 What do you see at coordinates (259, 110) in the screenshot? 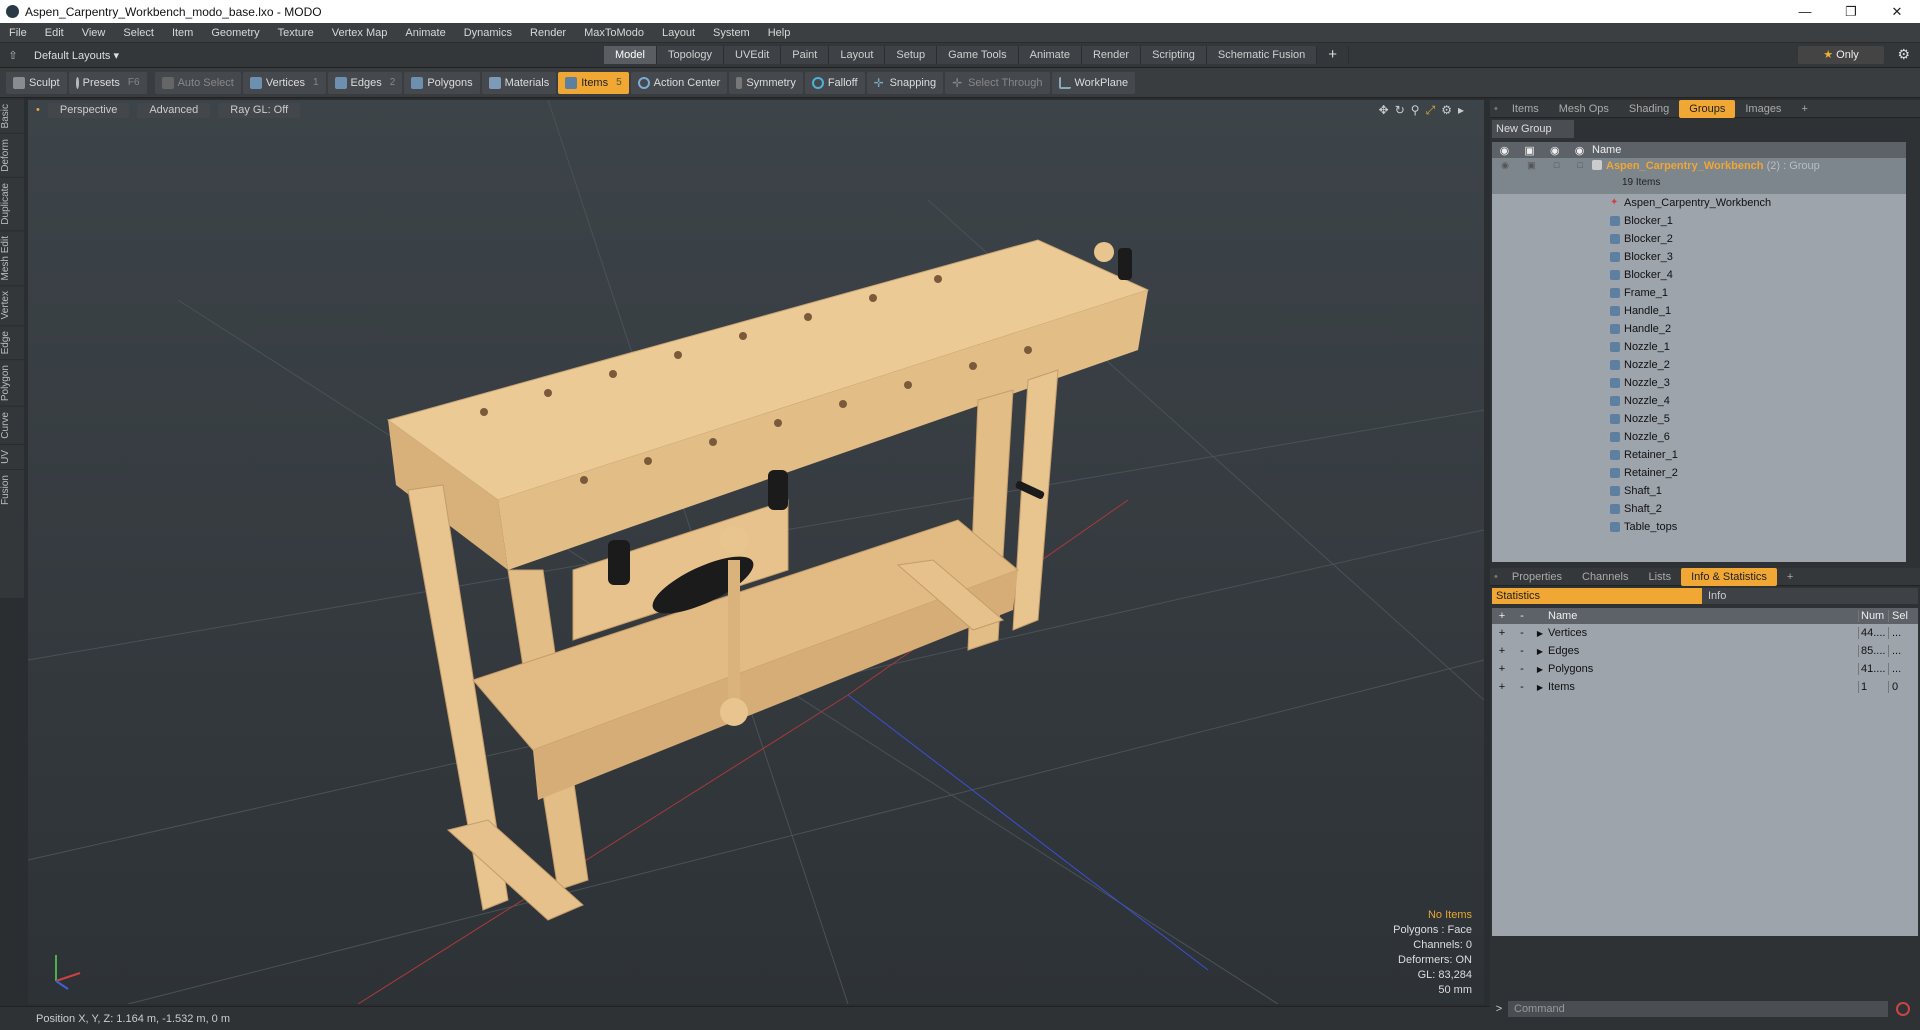
I see `raygl-toggle: Ray GL: Off` at bounding box center [259, 110].